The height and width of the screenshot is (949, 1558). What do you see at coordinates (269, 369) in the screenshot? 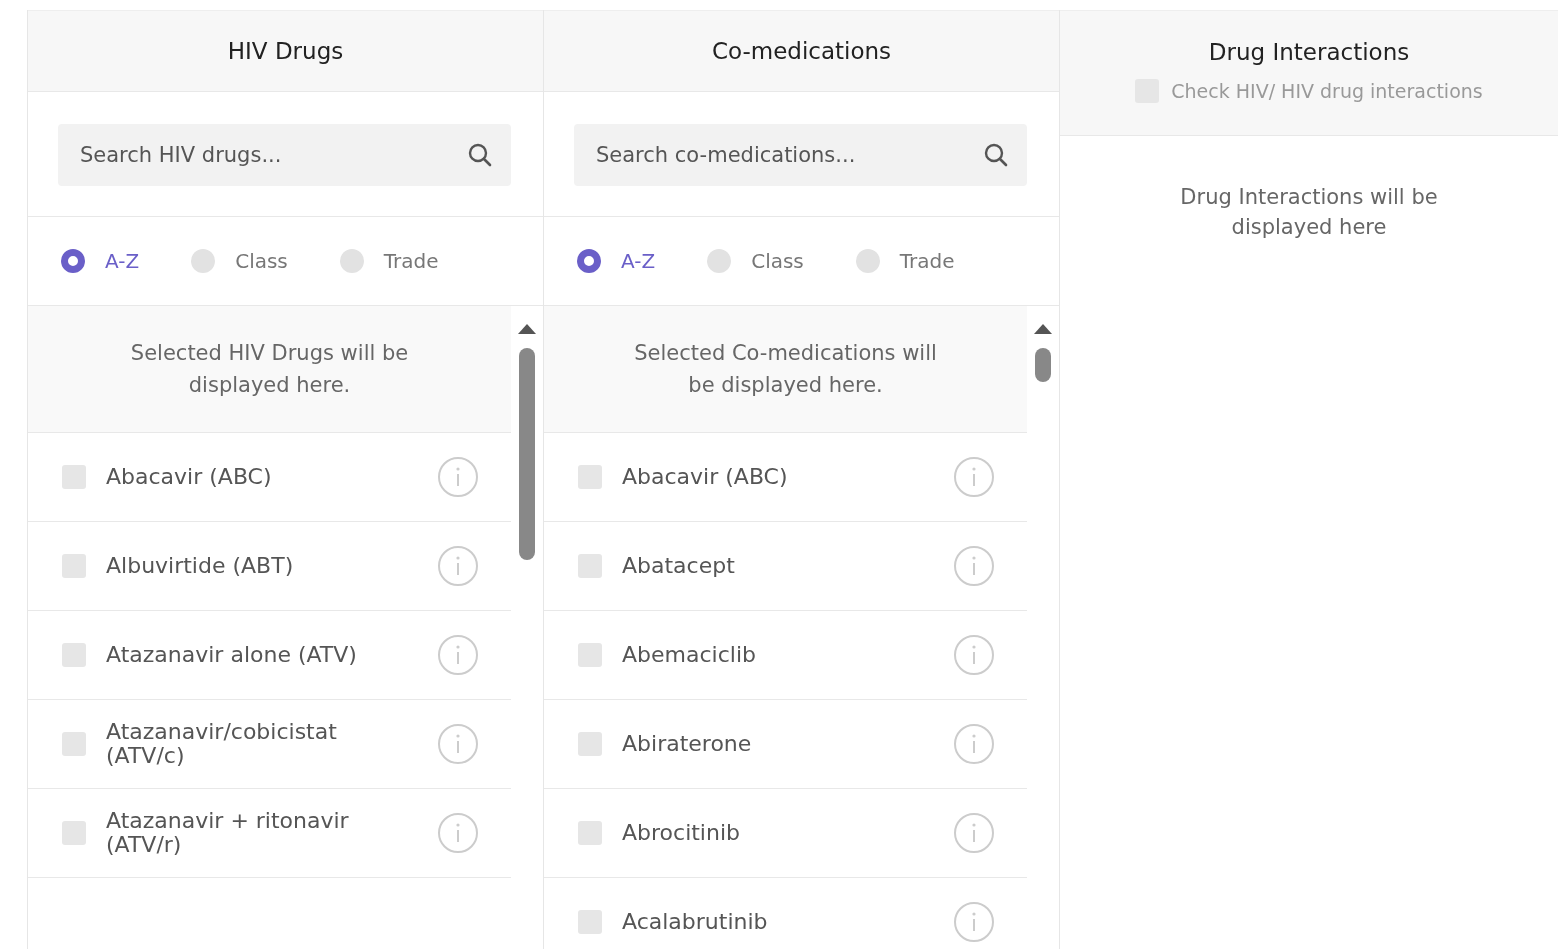
I see `empty-message: Selected HIV Drugs will be displayed here.` at bounding box center [269, 369].